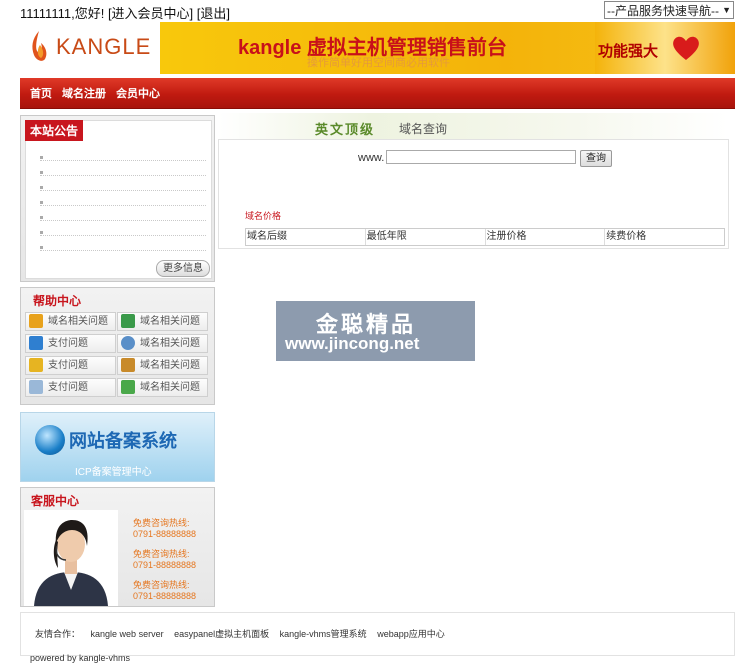  I want to click on icp-filing-banner: 网站备案系统 ICP备案管理中心, so click(117, 447).